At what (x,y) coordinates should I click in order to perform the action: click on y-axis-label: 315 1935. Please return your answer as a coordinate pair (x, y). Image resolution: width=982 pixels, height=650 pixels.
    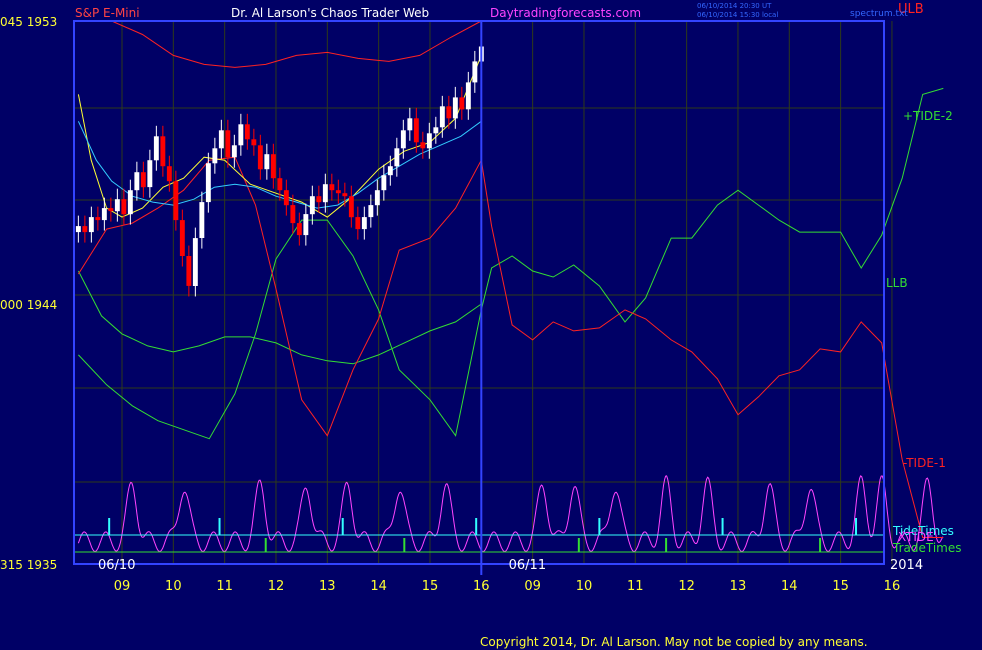
    Looking at the image, I should click on (28, 565).